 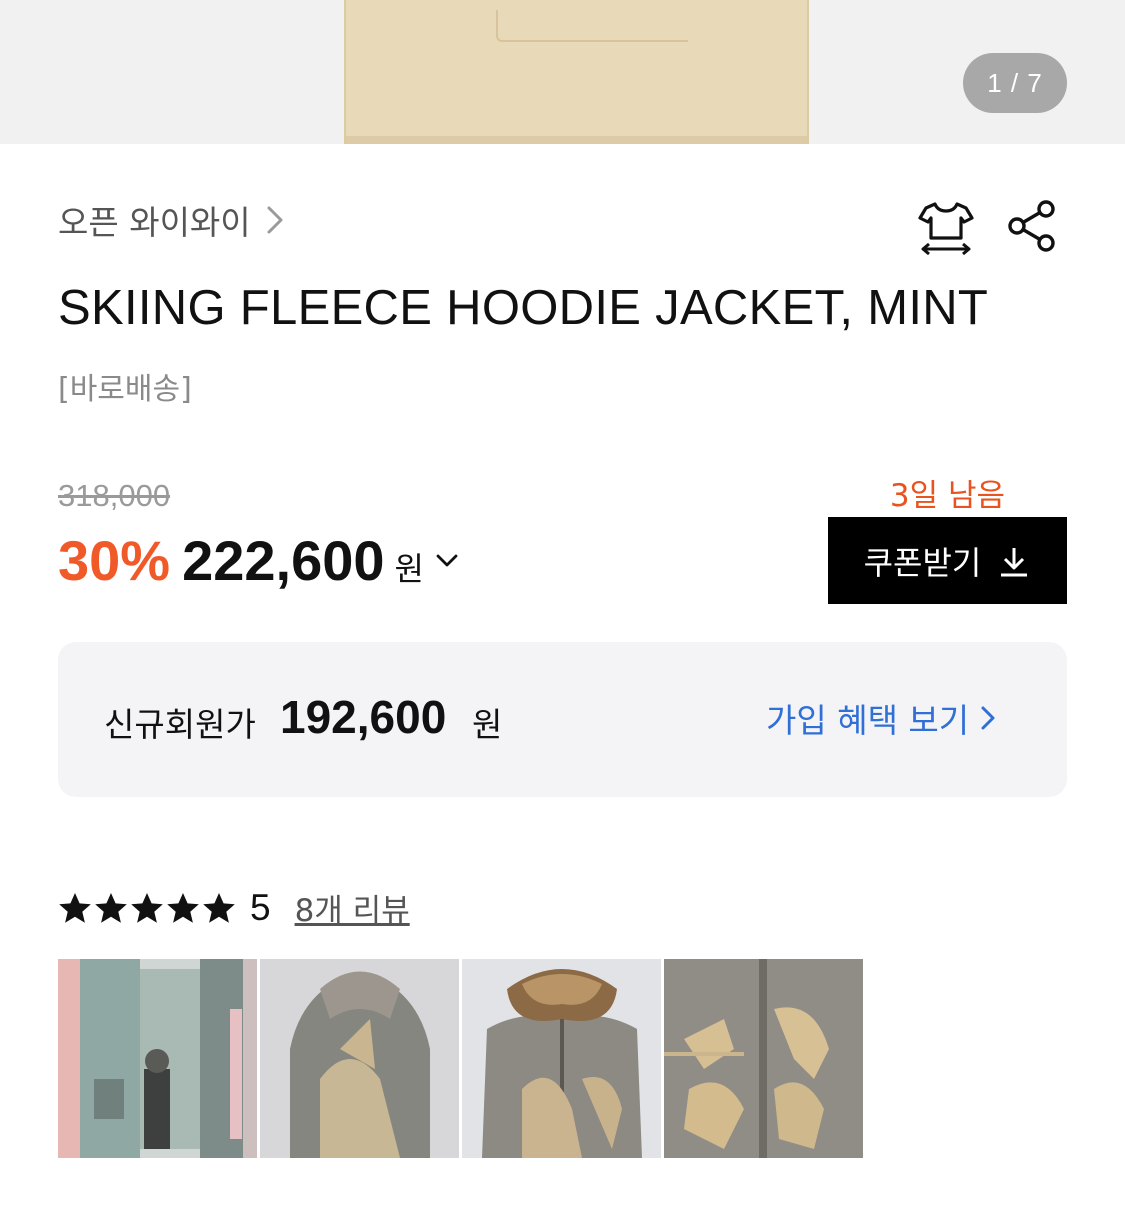 I want to click on product-image-gallery: 1 / 7, so click(x=562, y=72).